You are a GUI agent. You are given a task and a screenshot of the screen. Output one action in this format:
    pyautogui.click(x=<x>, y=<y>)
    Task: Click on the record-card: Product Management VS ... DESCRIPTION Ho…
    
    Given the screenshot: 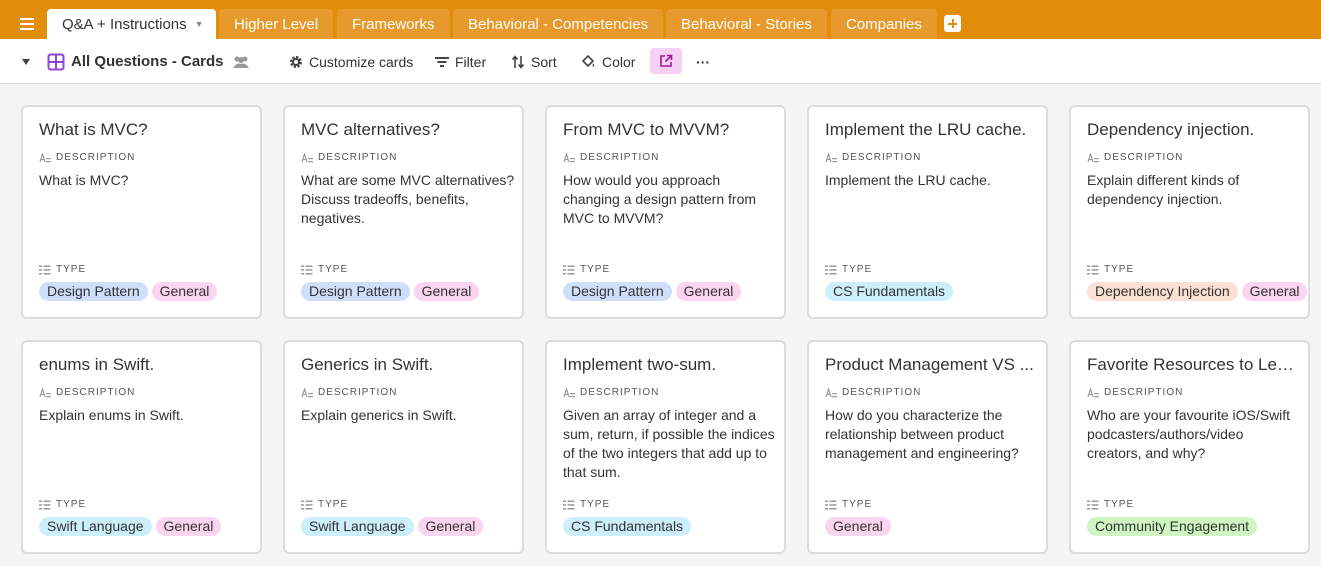 What is the action you would take?
    pyautogui.click(x=927, y=447)
    